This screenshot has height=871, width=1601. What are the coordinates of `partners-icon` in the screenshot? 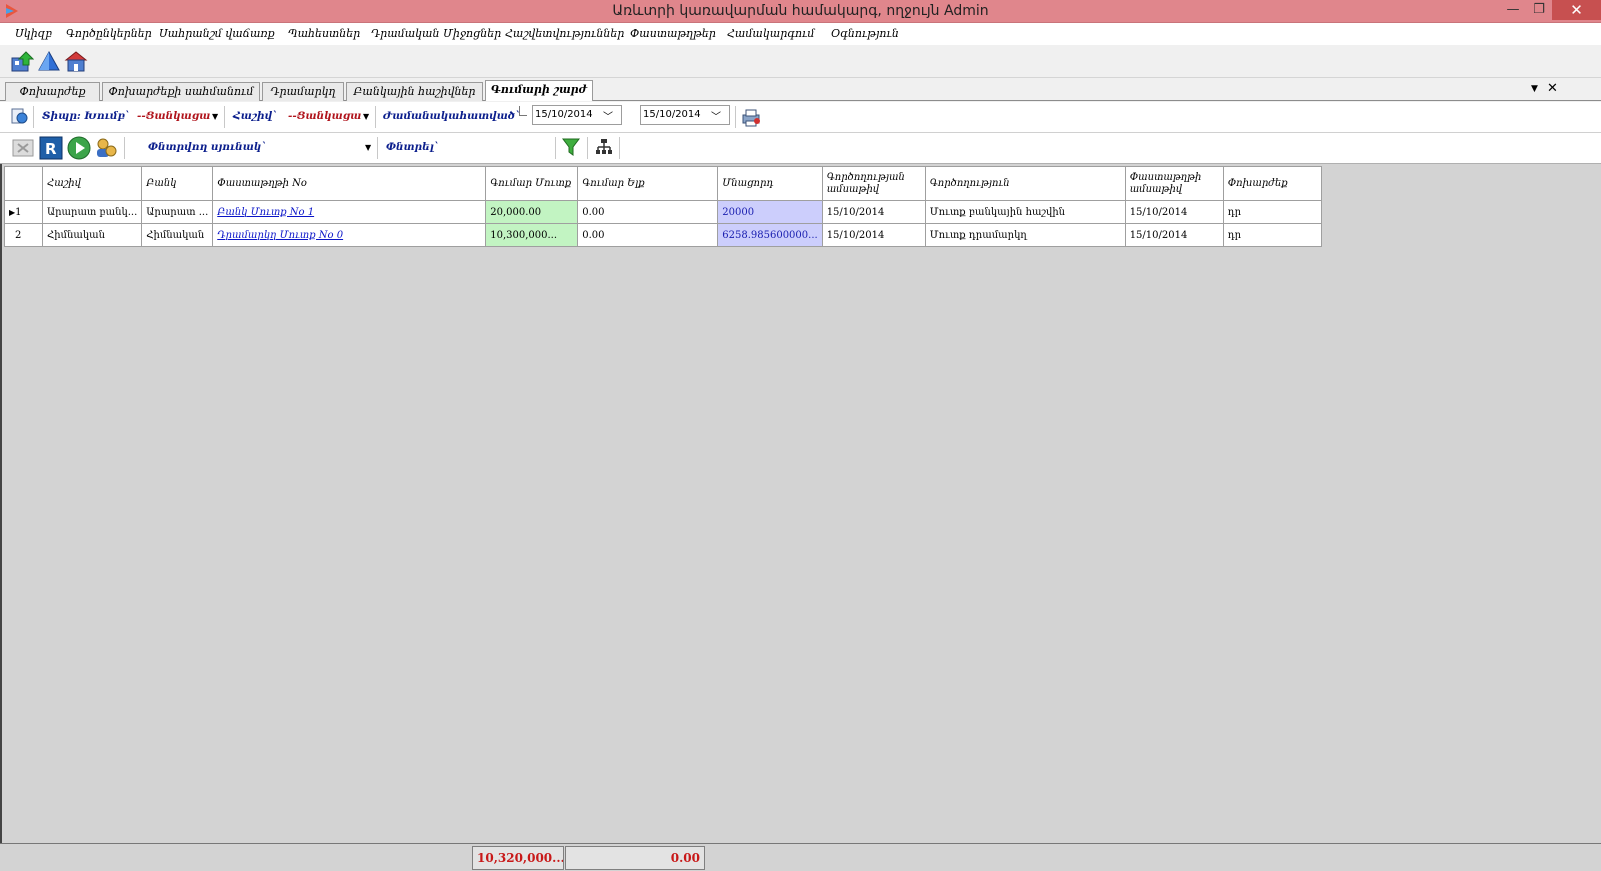 It's located at (22, 62).